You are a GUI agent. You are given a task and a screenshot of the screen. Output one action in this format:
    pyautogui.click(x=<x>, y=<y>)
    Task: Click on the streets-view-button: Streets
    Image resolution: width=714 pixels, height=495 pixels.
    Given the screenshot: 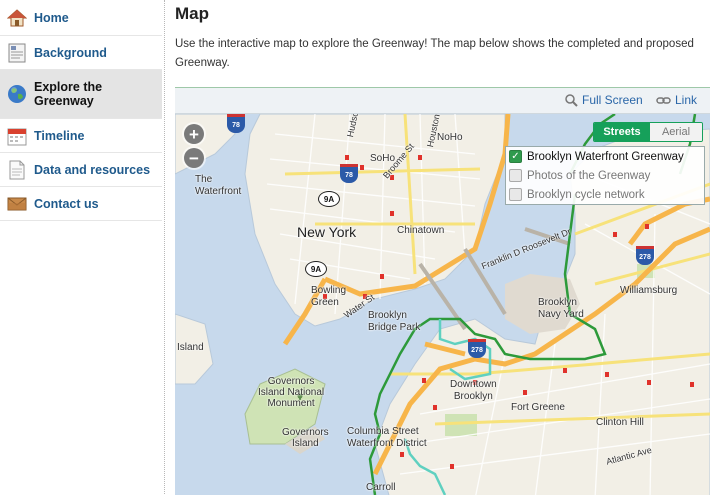 What is the action you would take?
    pyautogui.click(x=622, y=132)
    